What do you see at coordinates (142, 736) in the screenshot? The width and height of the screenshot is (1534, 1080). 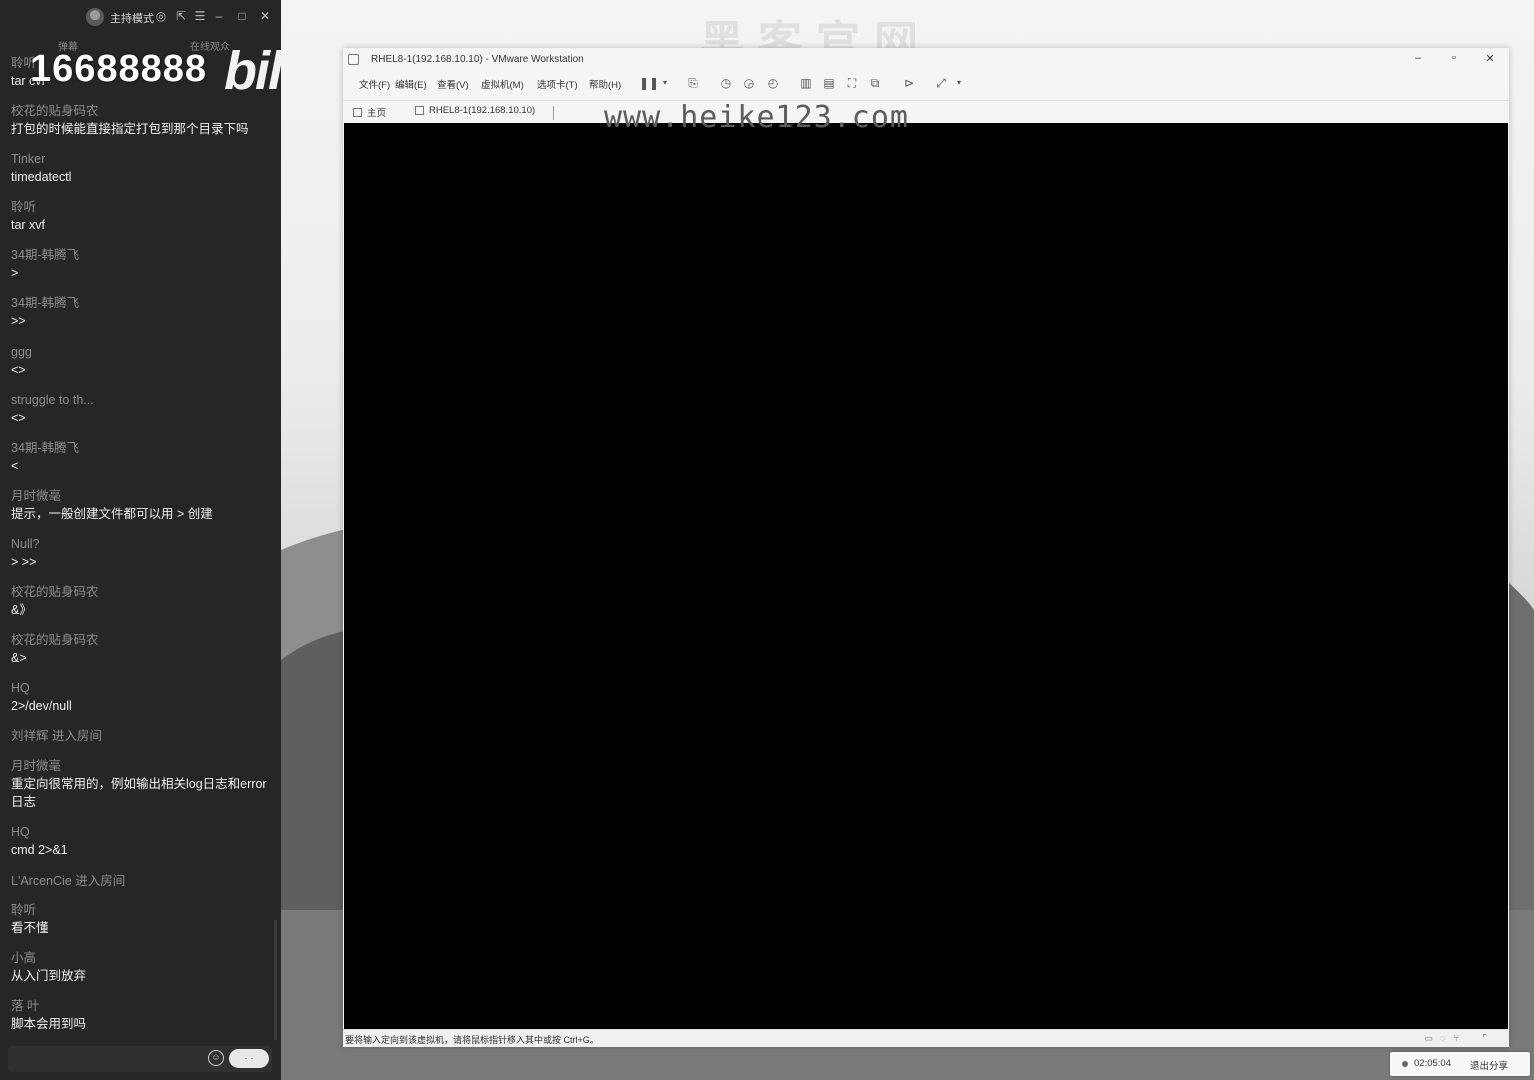 I see `chat-enter-notice: 刘祥辉 进入房间` at bounding box center [142, 736].